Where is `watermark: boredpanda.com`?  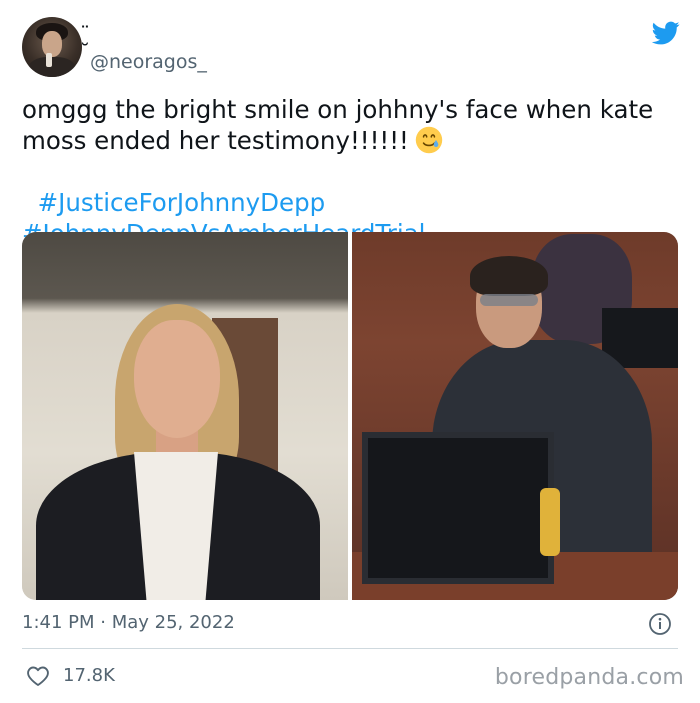 watermark: boredpanda.com is located at coordinates (589, 677).